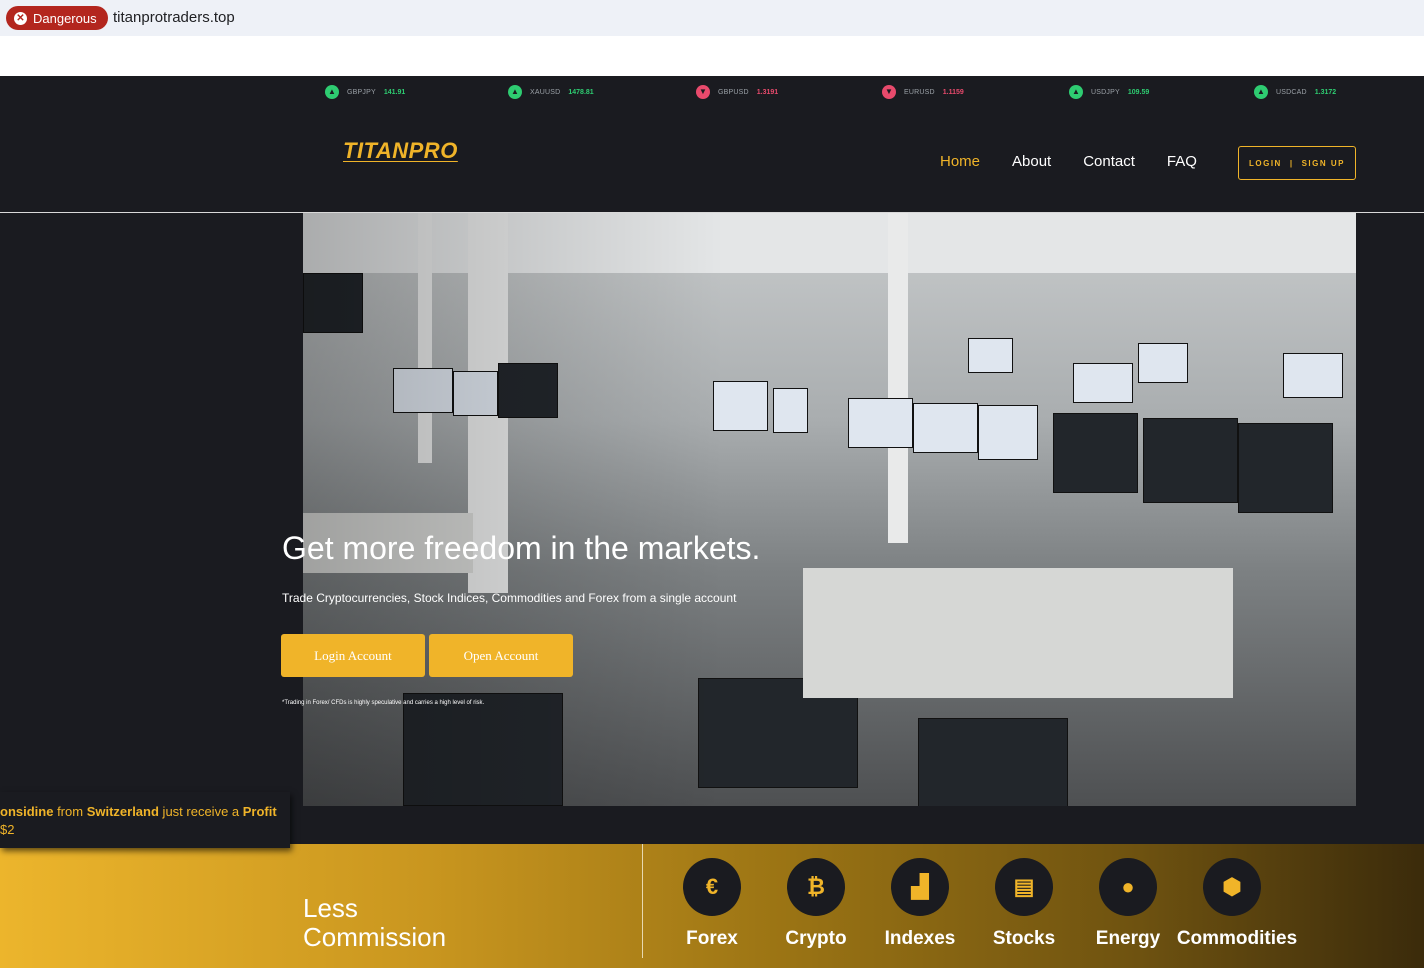 Image resolution: width=1424 pixels, height=968 pixels. Describe the element at coordinates (712, 18) in the screenshot. I see `browser-address-bar: ✕ Dangerous titanprotraders.top` at that location.